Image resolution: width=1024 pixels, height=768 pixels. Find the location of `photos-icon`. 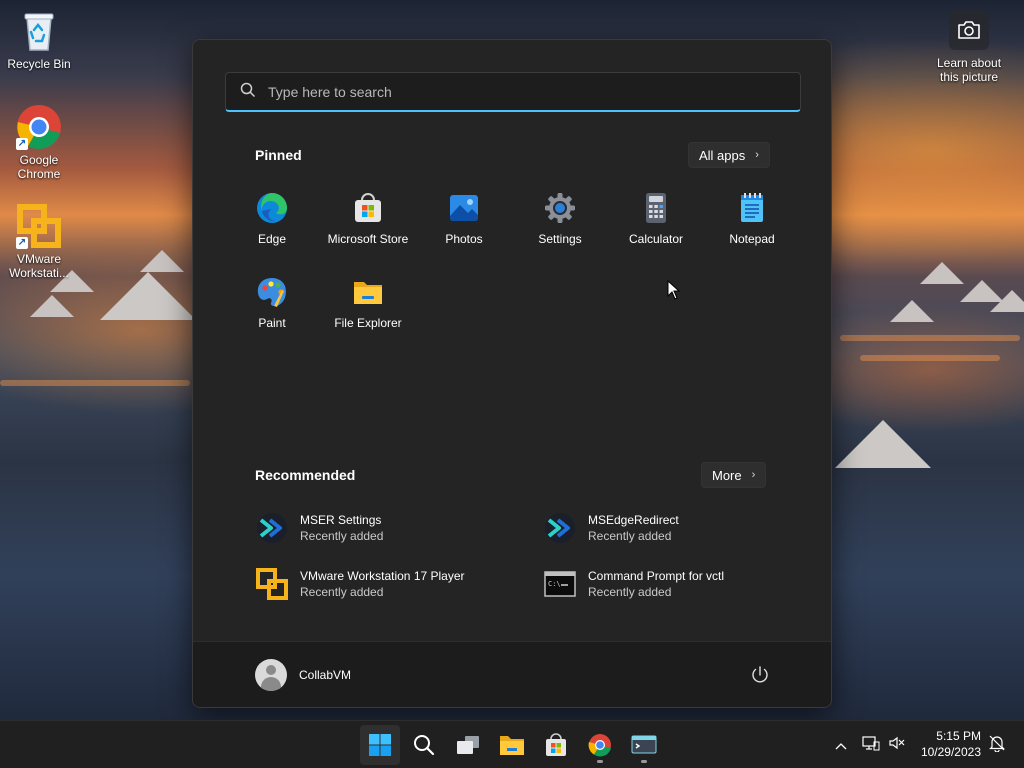

photos-icon is located at coordinates (464, 208).